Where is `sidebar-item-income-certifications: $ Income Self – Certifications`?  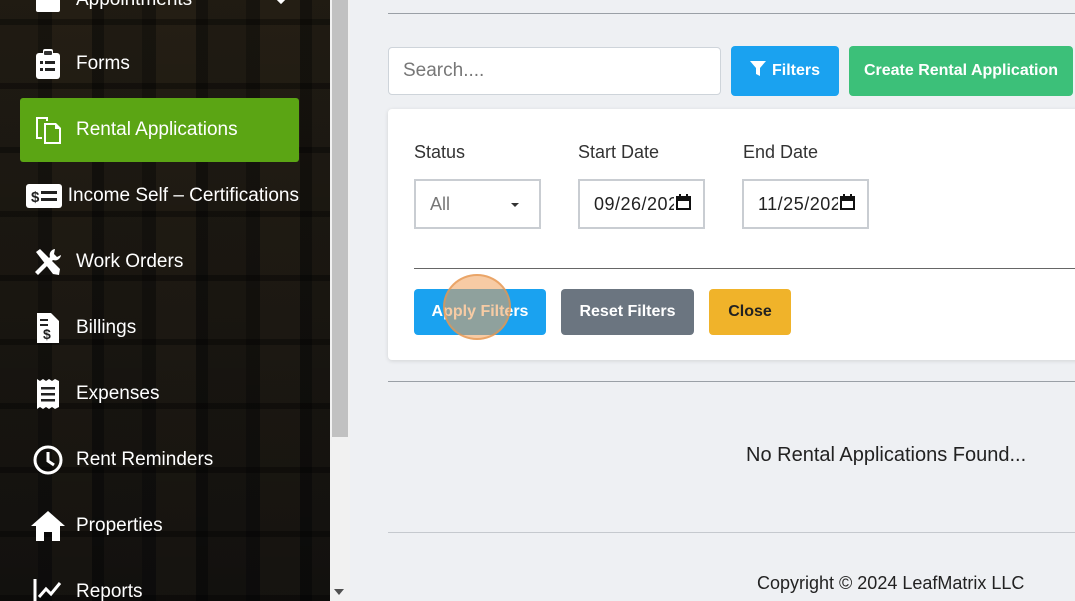 sidebar-item-income-certifications: $ Income Self – Certifications is located at coordinates (159, 196).